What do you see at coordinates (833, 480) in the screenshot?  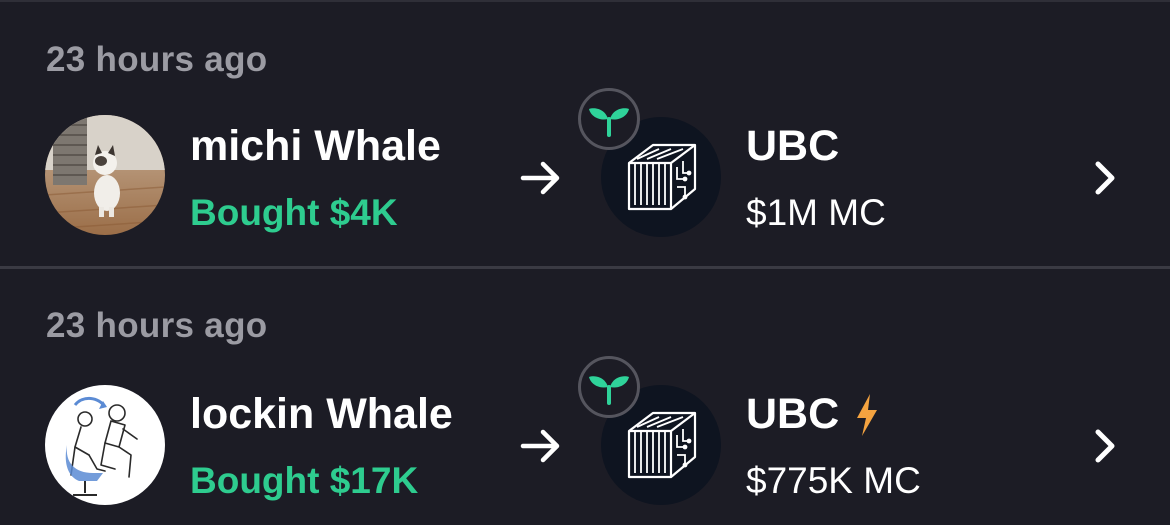 I see `market-cap: $775K MC` at bounding box center [833, 480].